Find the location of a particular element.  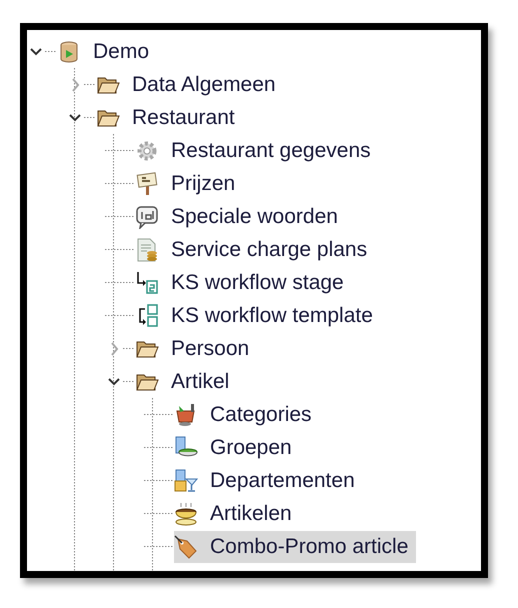

tree-item: Departementen is located at coordinates (268, 480).